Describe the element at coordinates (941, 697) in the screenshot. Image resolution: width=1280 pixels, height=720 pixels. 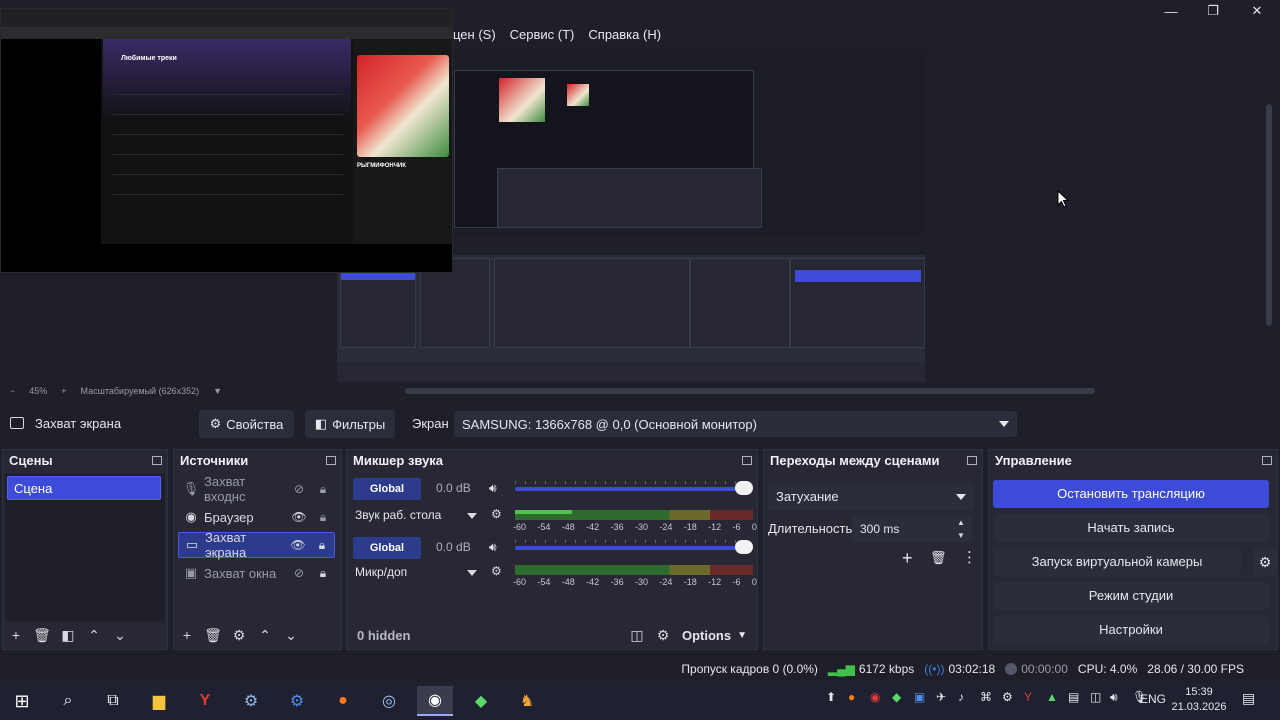
I see `tray-icon: ✈` at that location.